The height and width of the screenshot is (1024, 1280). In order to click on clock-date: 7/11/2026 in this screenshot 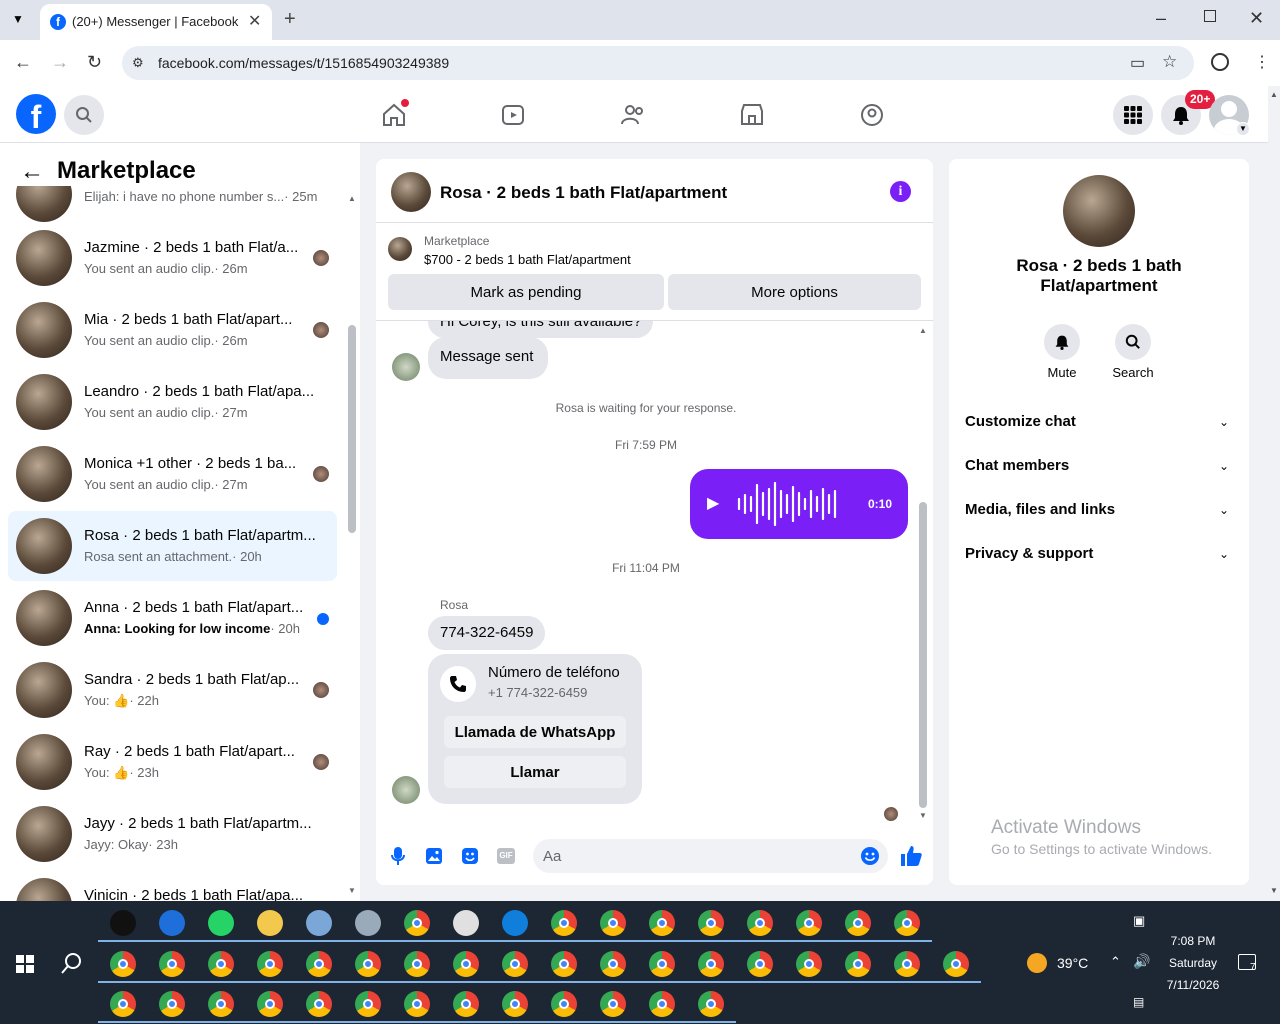, I will do `click(1193, 985)`.